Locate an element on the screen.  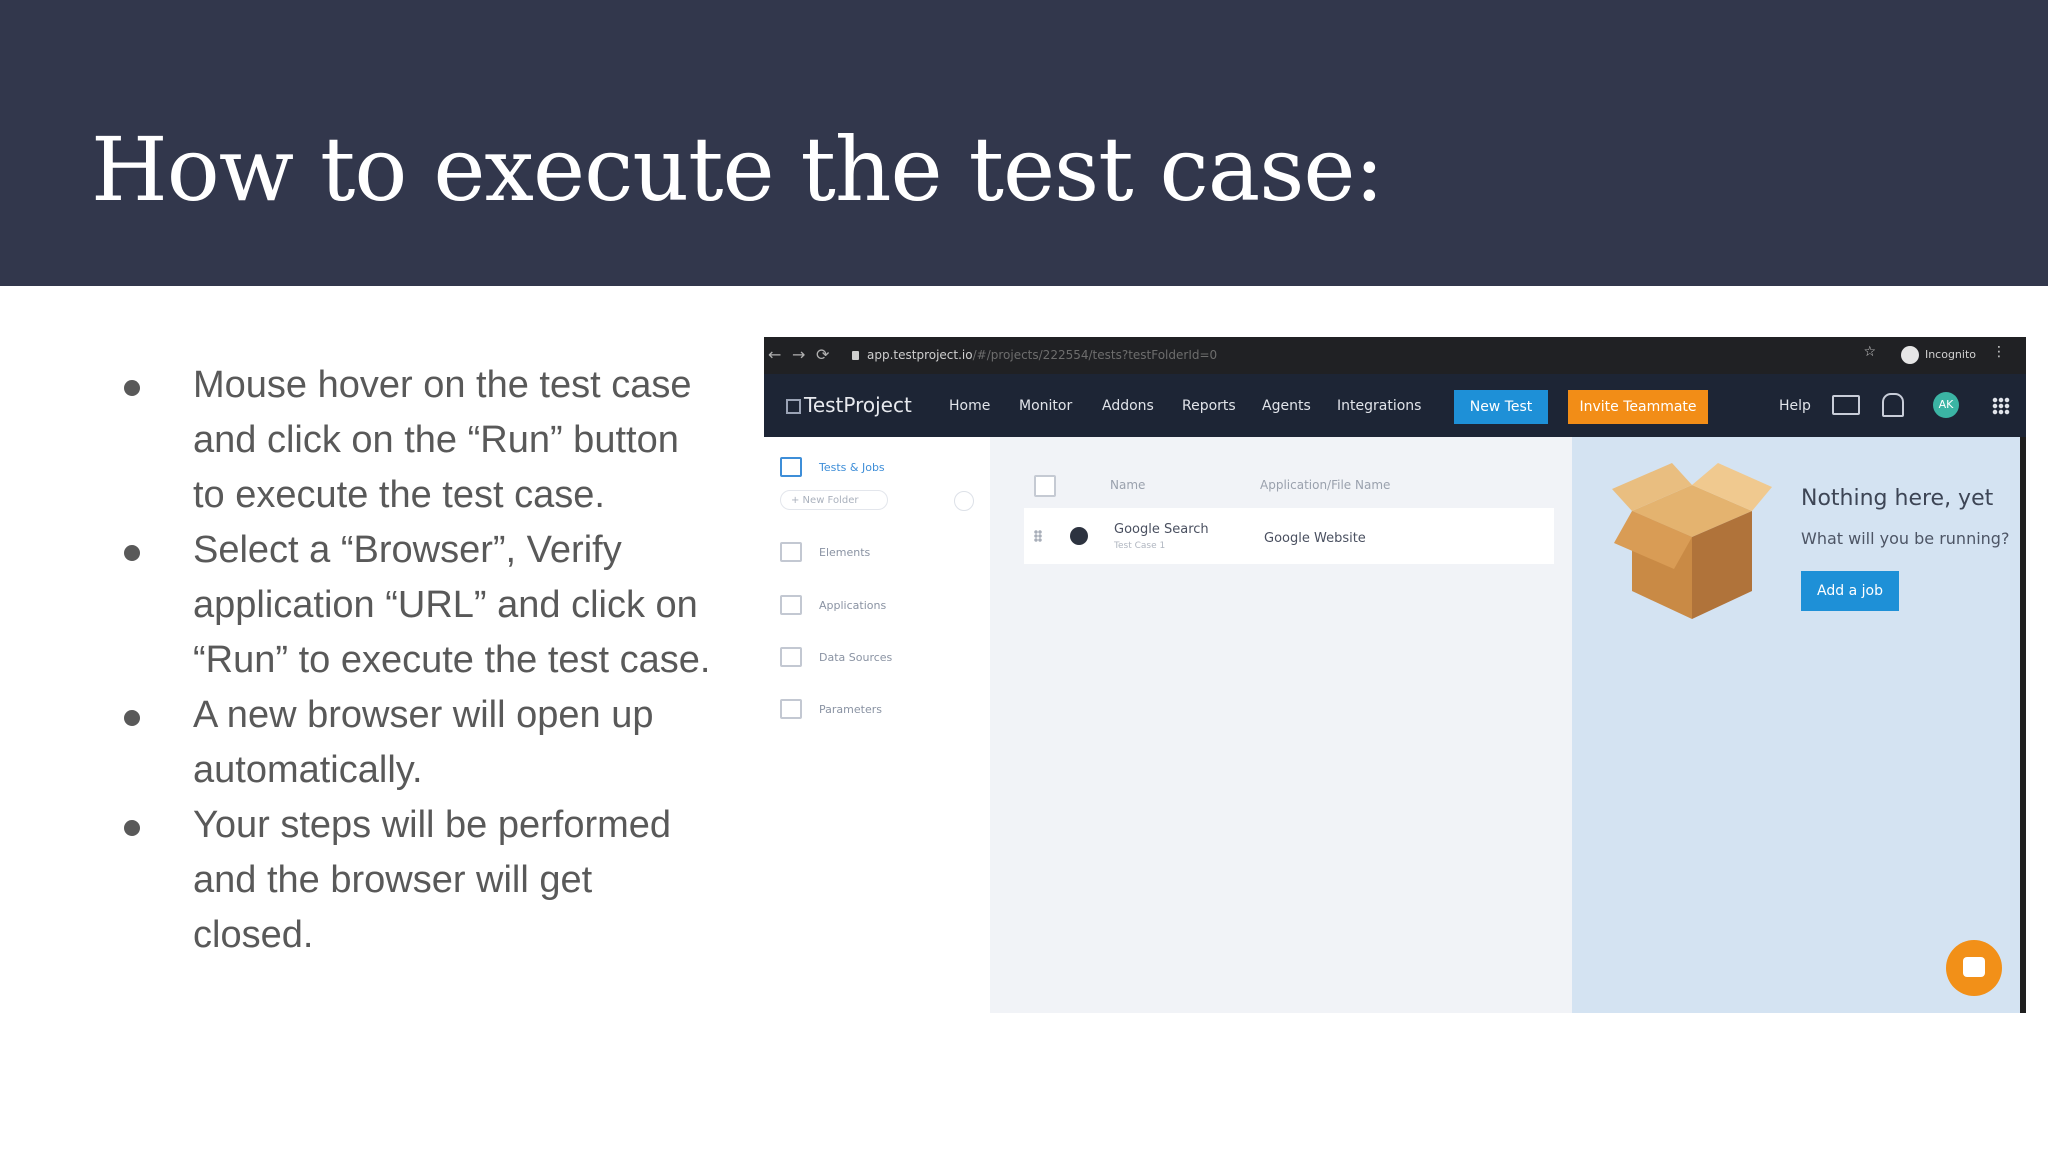
chat-icon is located at coordinates (1974, 967).